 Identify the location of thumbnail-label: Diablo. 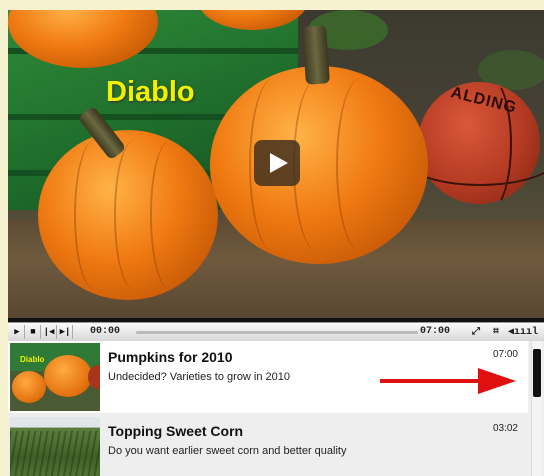
(32, 359).